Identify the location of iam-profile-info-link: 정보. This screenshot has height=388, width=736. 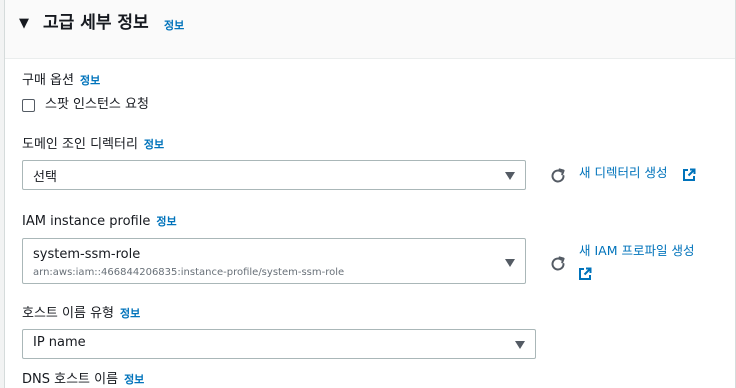
(166, 221).